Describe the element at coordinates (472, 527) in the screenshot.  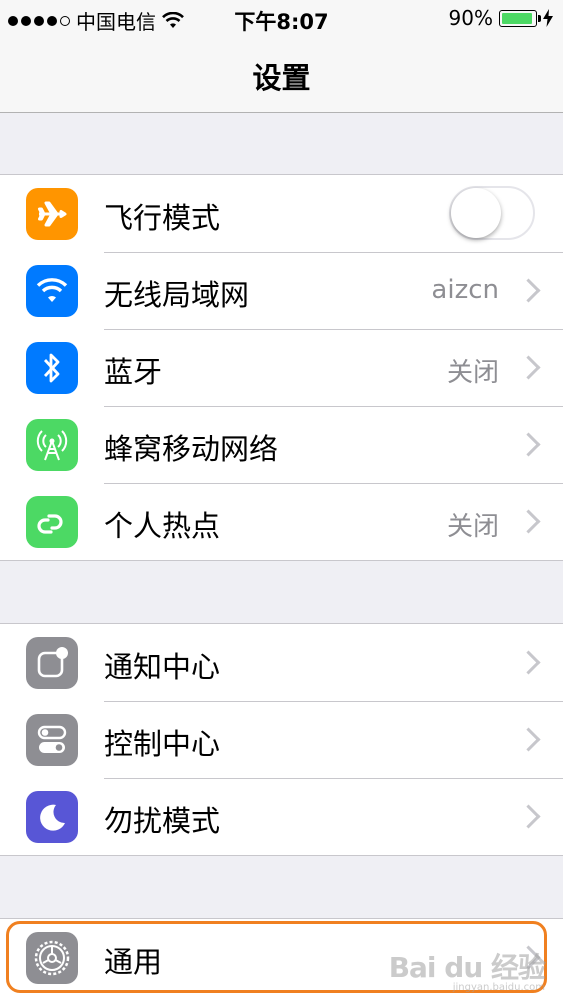
I see `hotspot-value: 关闭` at that location.